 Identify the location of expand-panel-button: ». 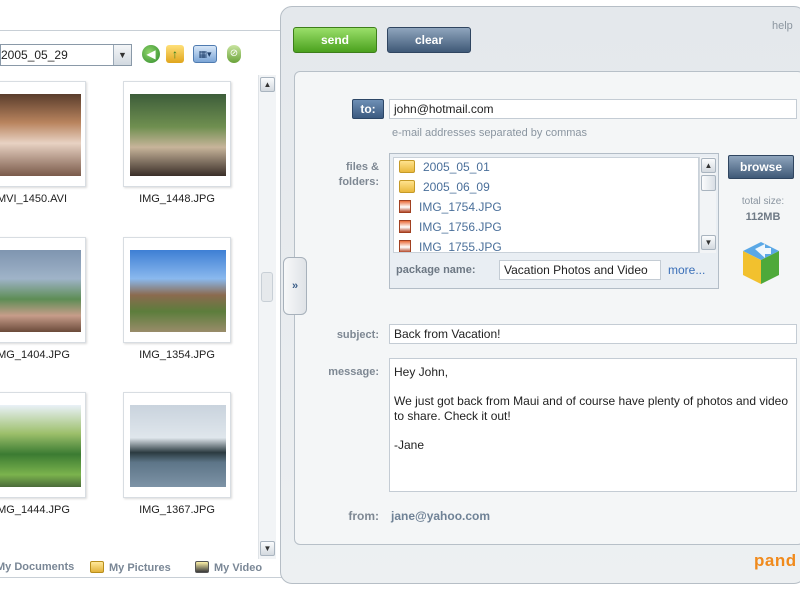
(295, 286).